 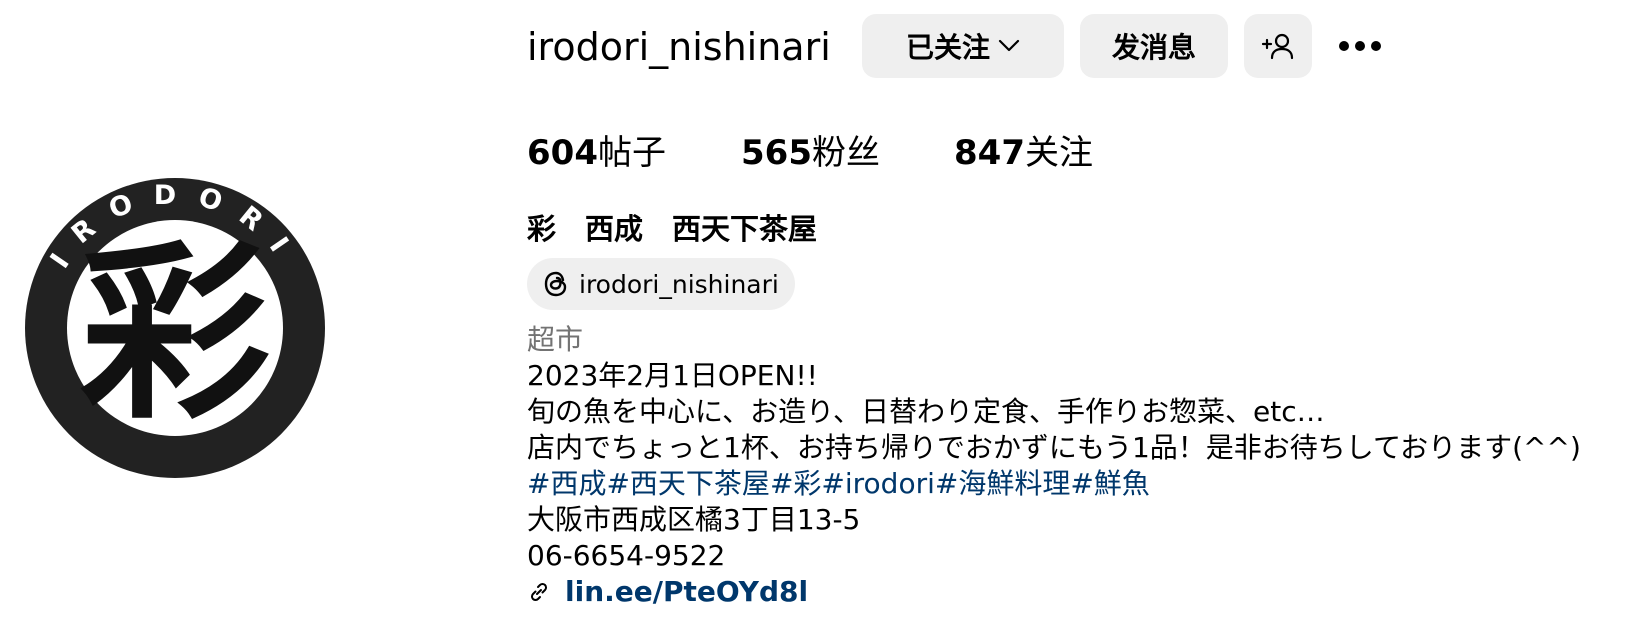 I want to click on profile-display-name: 彩 西成 西天下茶屋, so click(x=672, y=229).